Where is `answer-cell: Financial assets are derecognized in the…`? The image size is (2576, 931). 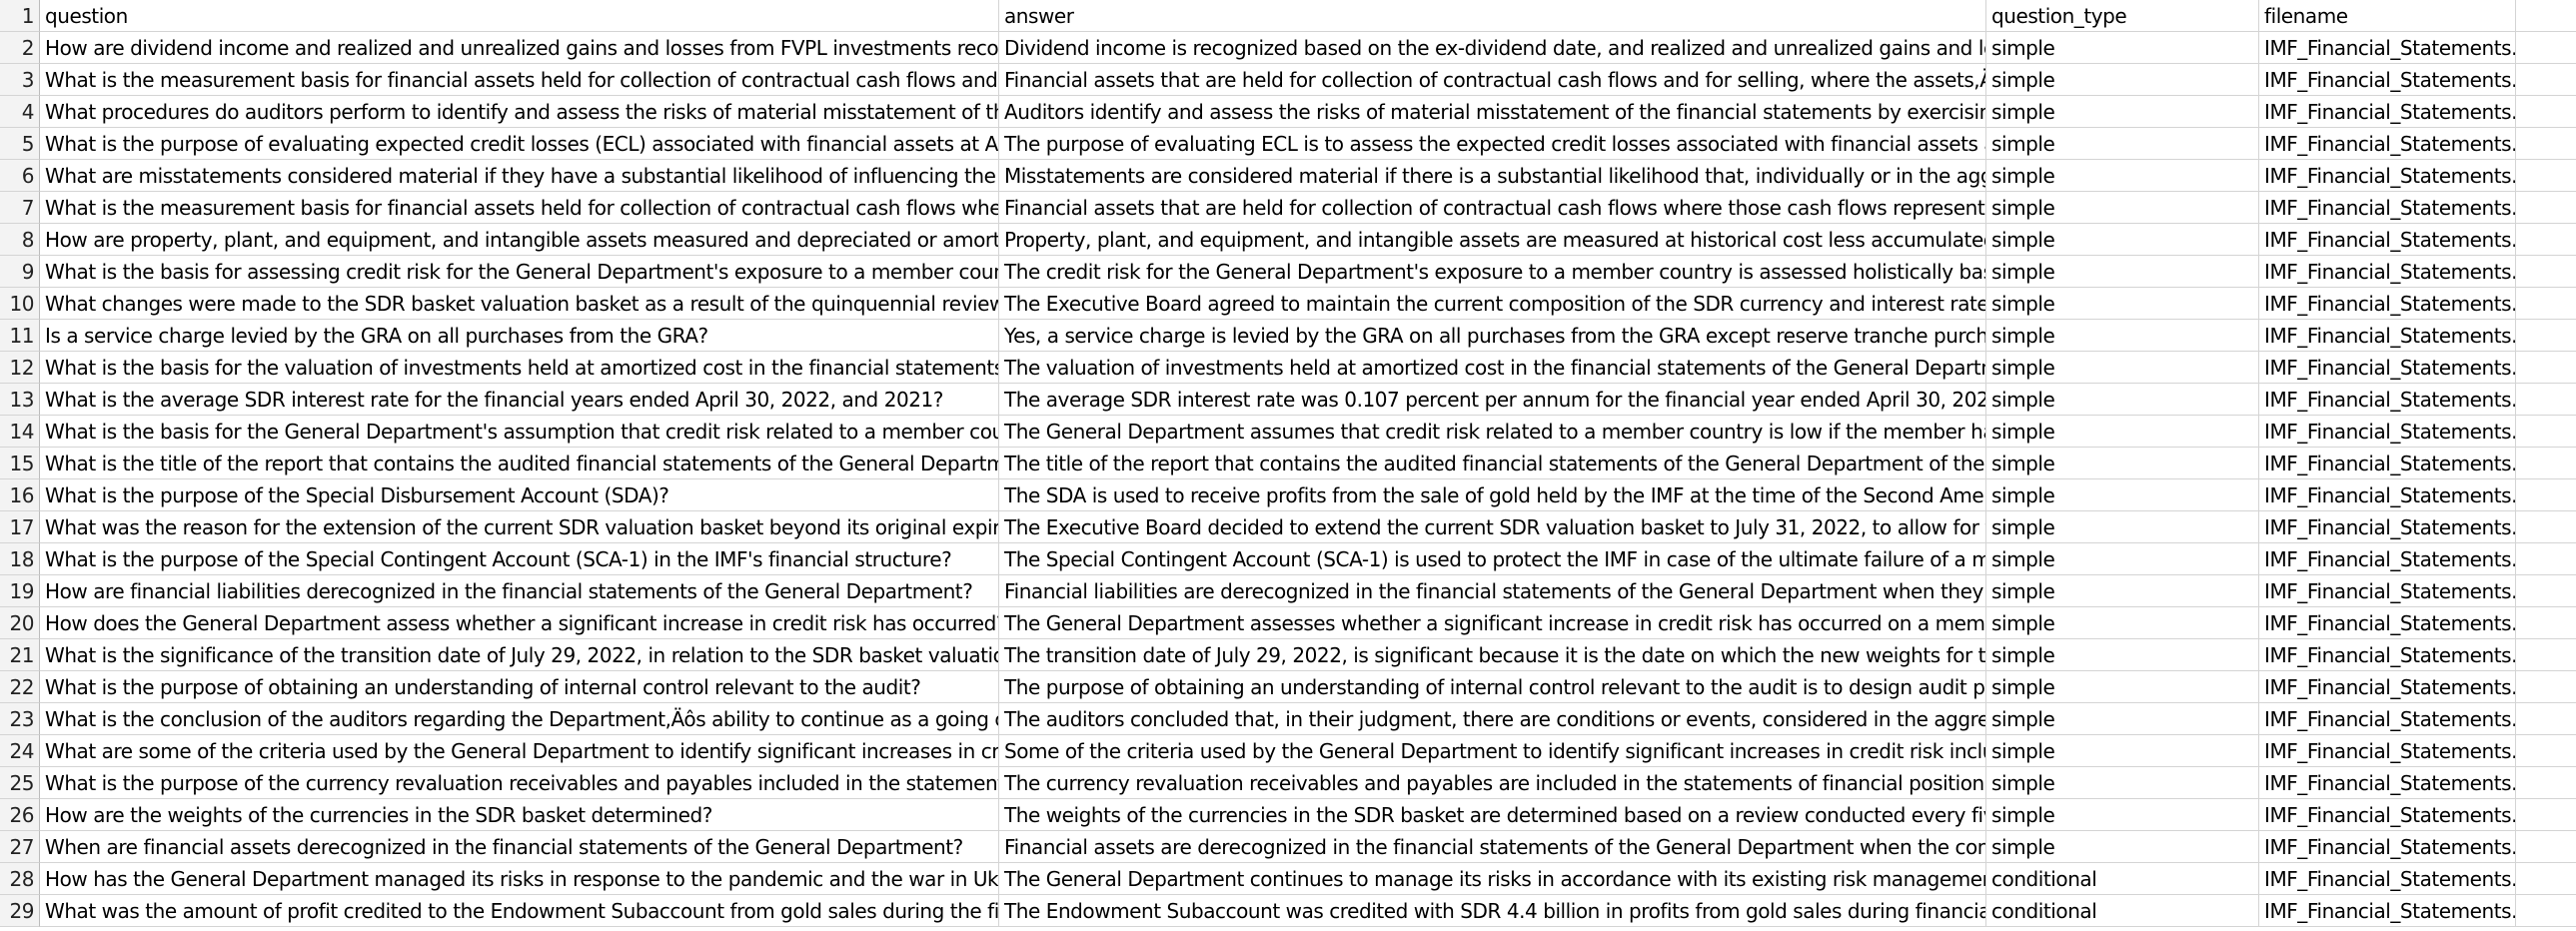 answer-cell: Financial assets are derecognized in the… is located at coordinates (1492, 847).